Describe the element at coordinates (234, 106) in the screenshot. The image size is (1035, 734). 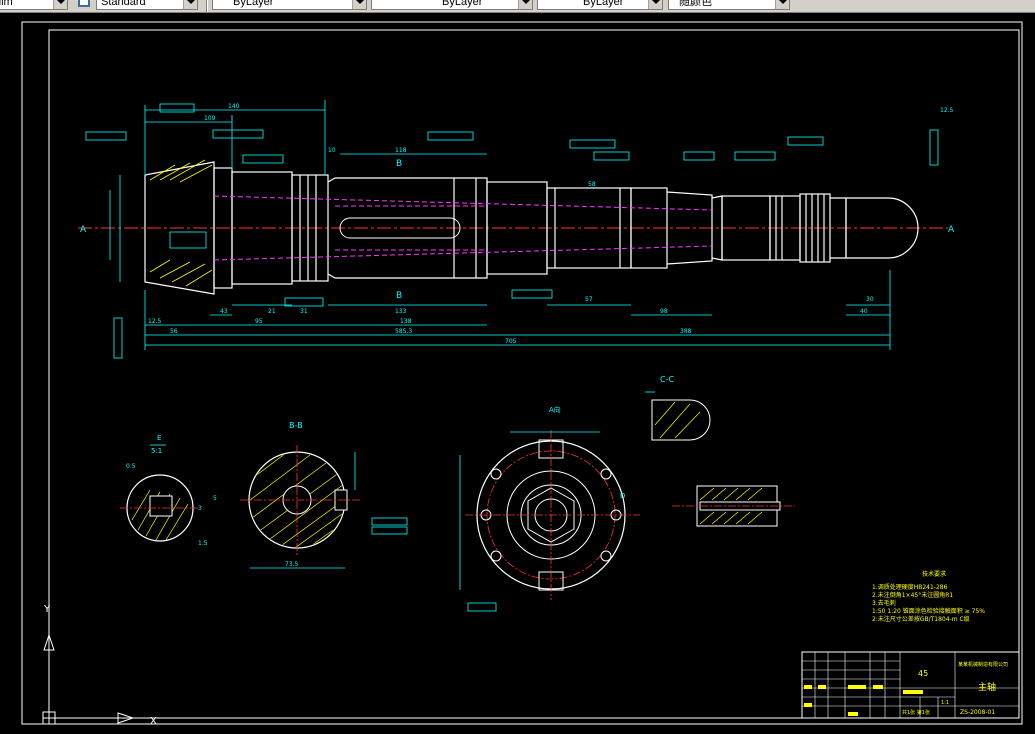
I see `svg-text: 140` at that location.